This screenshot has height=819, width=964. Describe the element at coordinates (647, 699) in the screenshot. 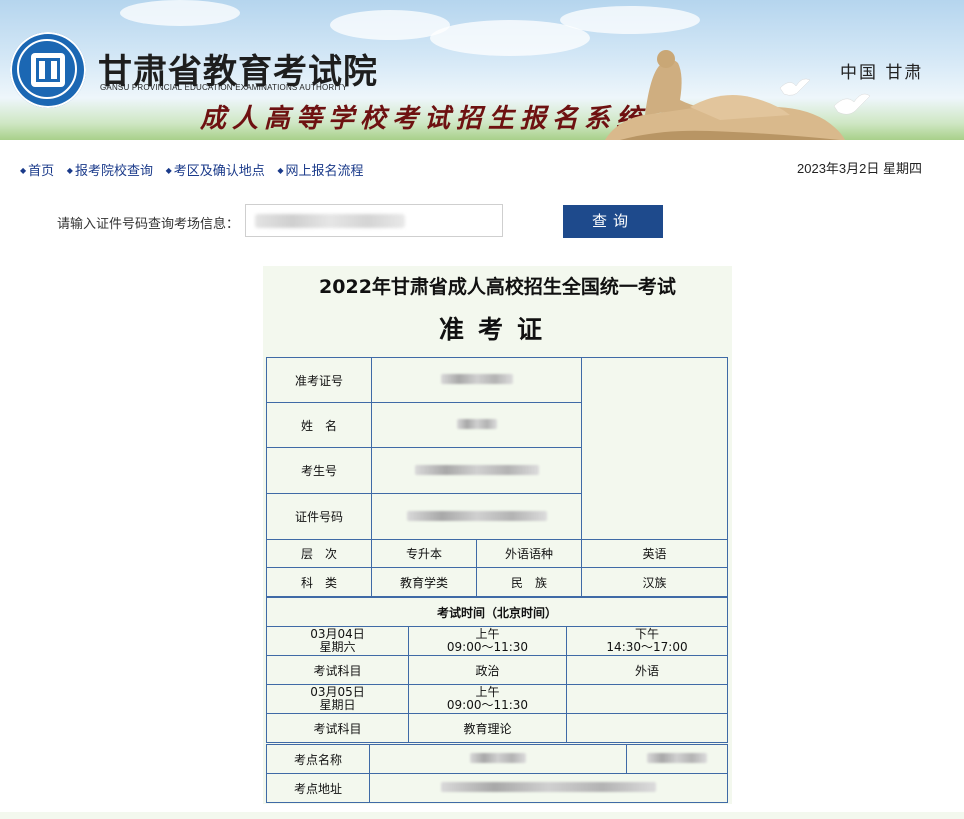

I see `day2-afternoon-session` at that location.